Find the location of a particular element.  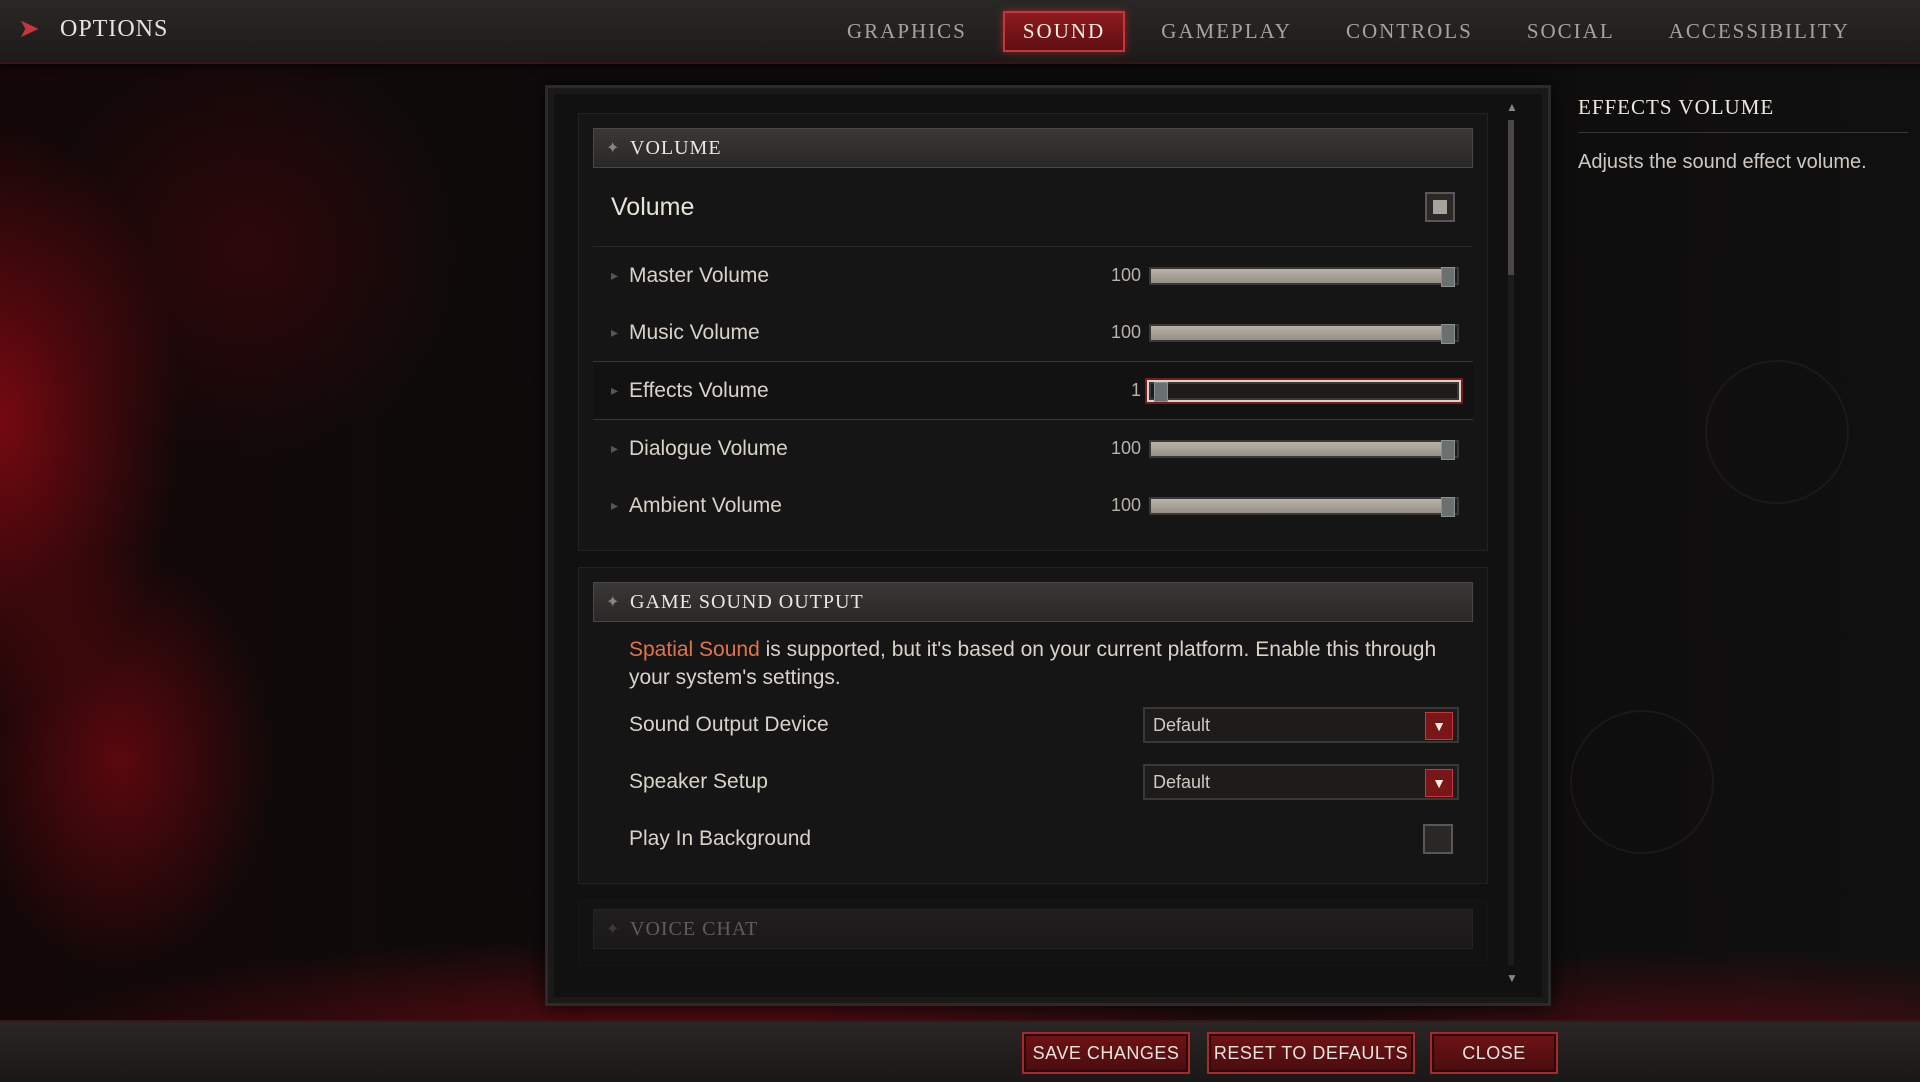

effects-volume-slider is located at coordinates (1304, 390).